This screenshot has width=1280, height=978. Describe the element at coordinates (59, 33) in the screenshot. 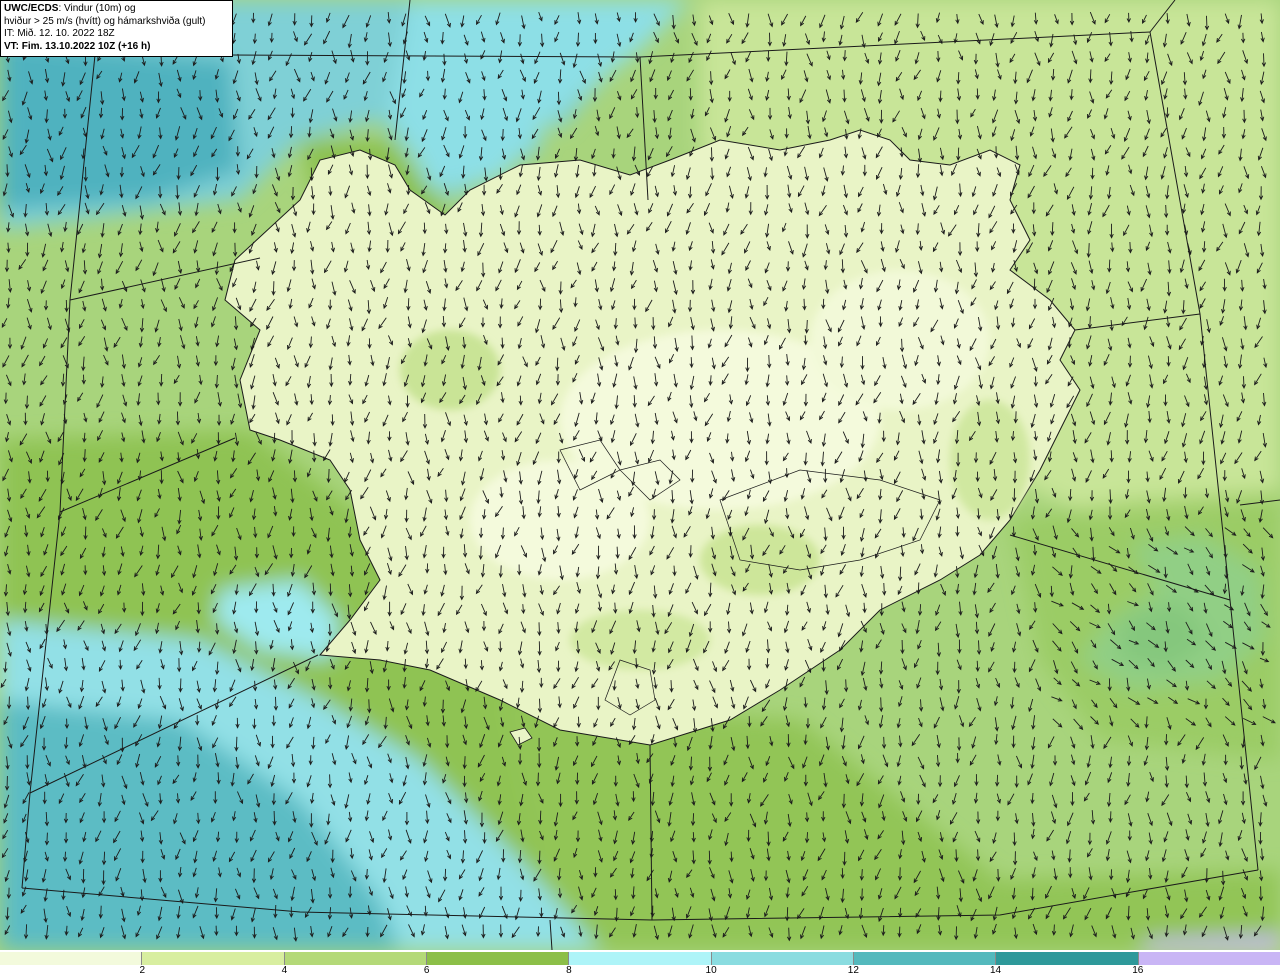

I see `info-init-time: IT: Mið. 12. 10. 2022 18Z` at that location.